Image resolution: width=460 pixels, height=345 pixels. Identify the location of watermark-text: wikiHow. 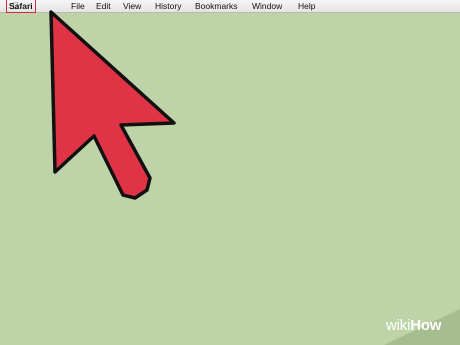
(413, 325).